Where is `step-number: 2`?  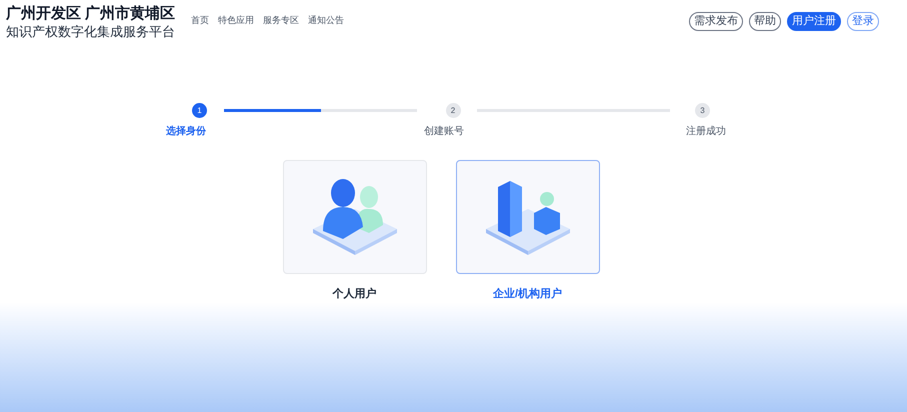 step-number: 2 is located at coordinates (453, 110).